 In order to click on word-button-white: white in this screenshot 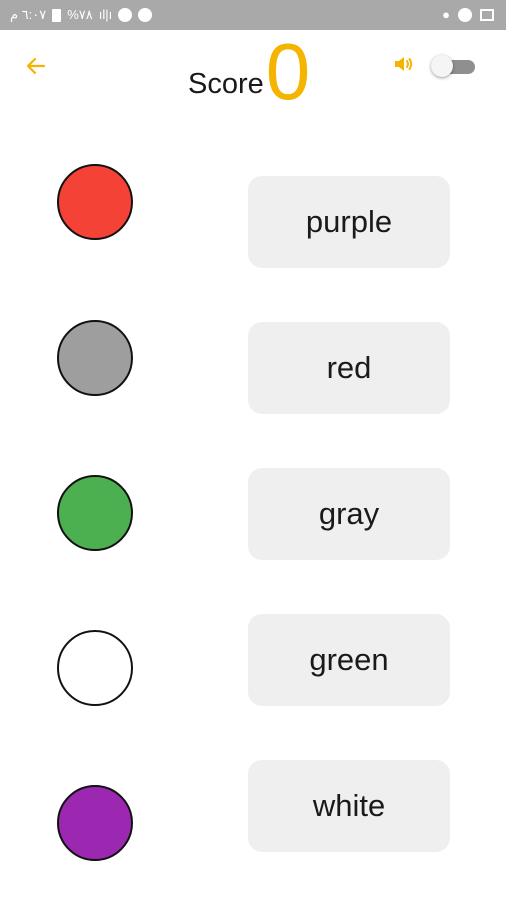, I will do `click(349, 806)`.